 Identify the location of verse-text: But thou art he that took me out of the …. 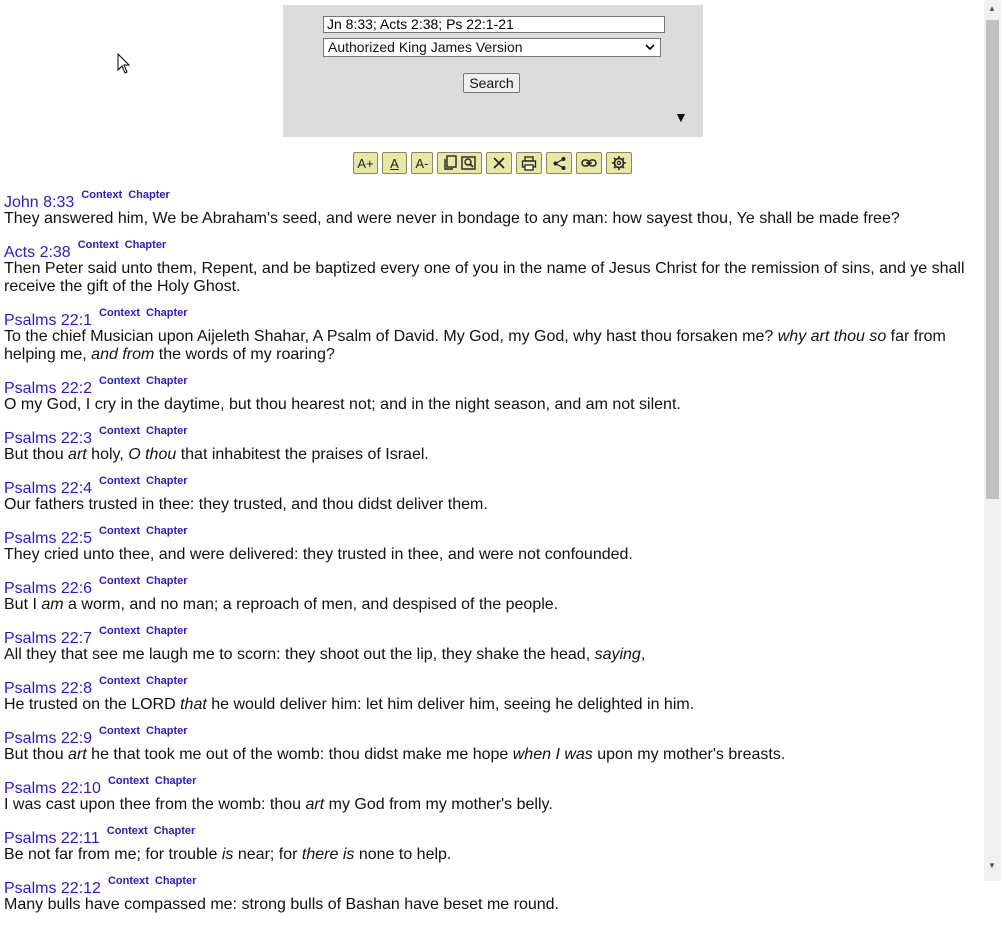
(492, 755).